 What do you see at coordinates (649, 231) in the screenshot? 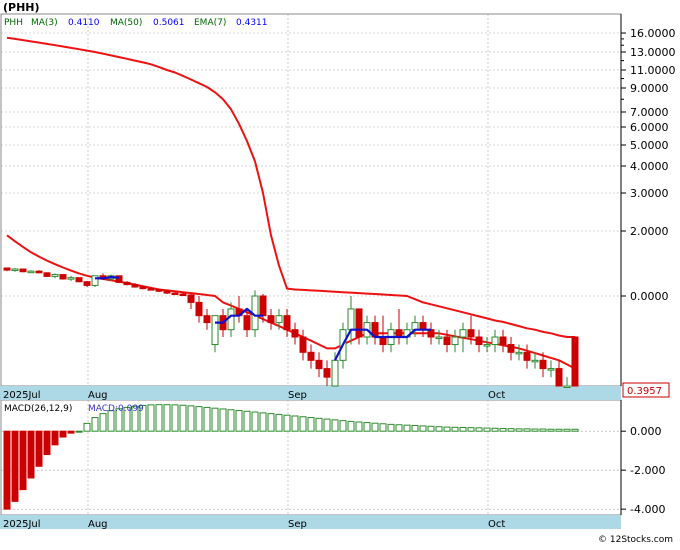
I see `price-axis-label: 2.0000` at bounding box center [649, 231].